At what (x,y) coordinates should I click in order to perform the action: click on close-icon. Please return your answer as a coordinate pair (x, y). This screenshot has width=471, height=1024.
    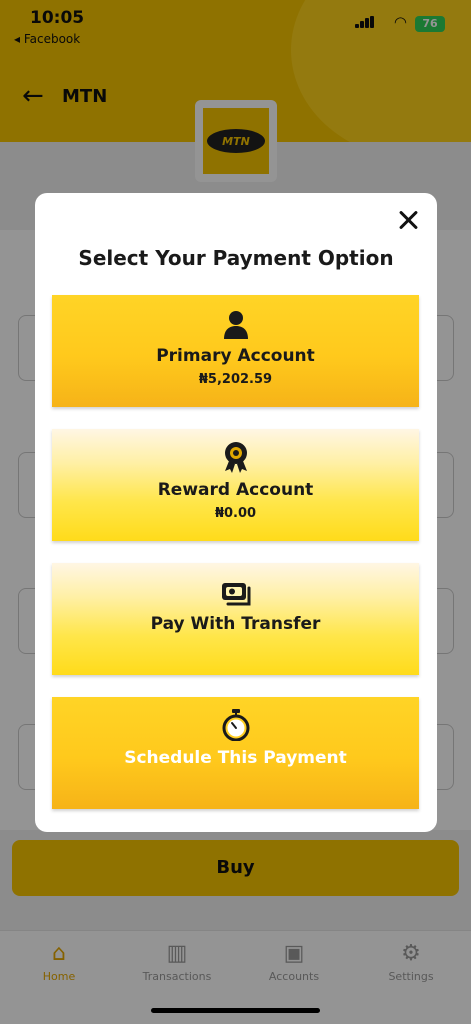
    Looking at the image, I should click on (408, 220).